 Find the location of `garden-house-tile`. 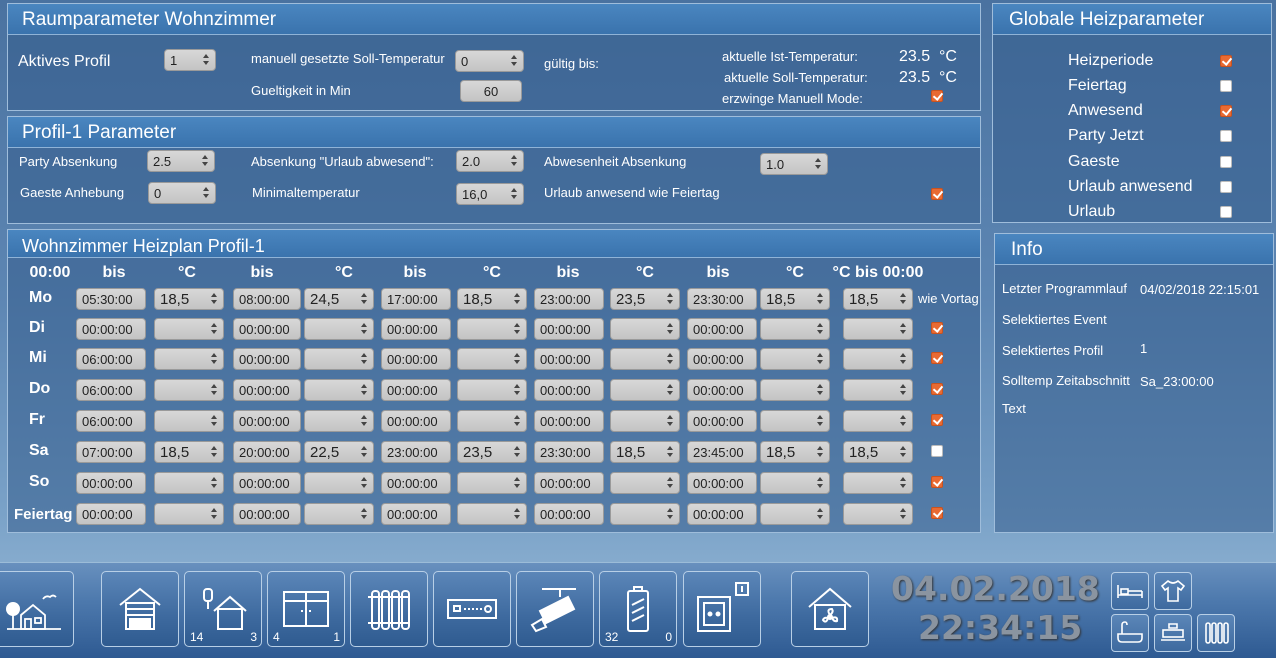

garden-house-tile is located at coordinates (37, 609).